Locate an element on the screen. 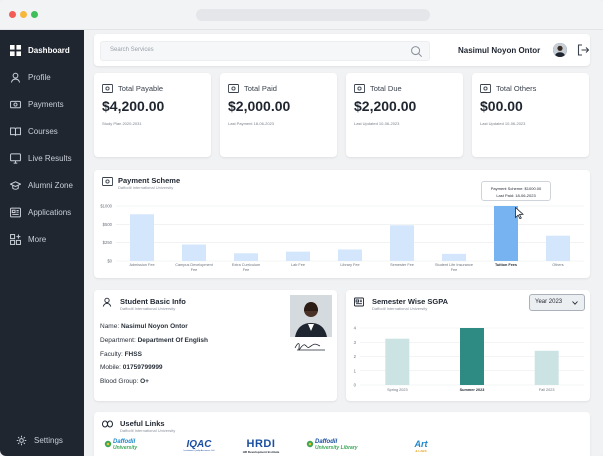  sidebar-item-label: Alumni Zone is located at coordinates (50, 185).